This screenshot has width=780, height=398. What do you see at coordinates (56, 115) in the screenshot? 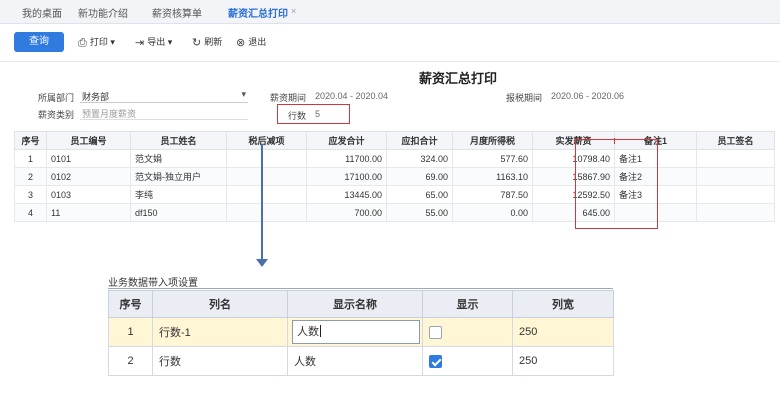
I see `type-label: 薪资类别` at bounding box center [56, 115].